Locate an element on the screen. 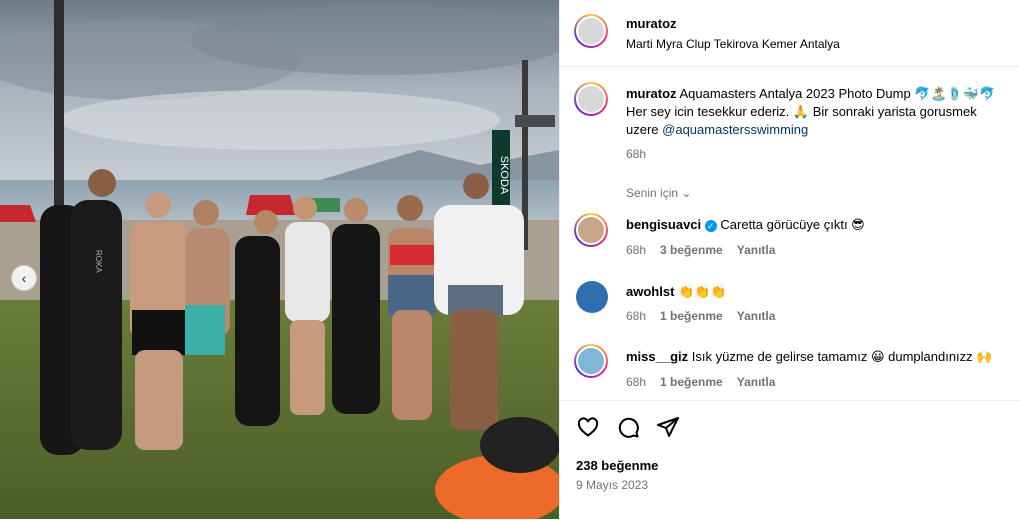  caption-username: muratoz is located at coordinates (651, 93).